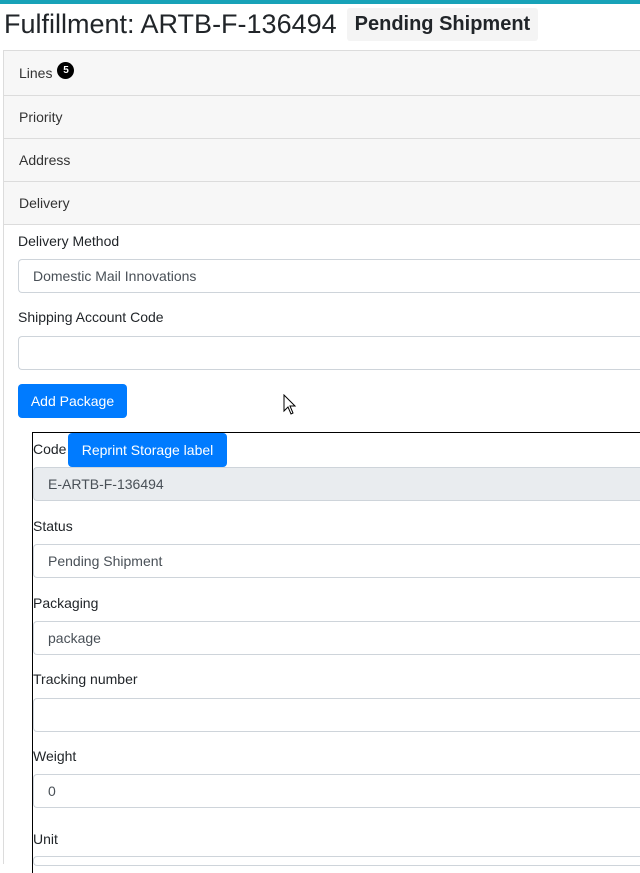 Image resolution: width=640 pixels, height=873 pixels. Describe the element at coordinates (3, 544) in the screenshot. I see `delivery-panel-border` at that location.